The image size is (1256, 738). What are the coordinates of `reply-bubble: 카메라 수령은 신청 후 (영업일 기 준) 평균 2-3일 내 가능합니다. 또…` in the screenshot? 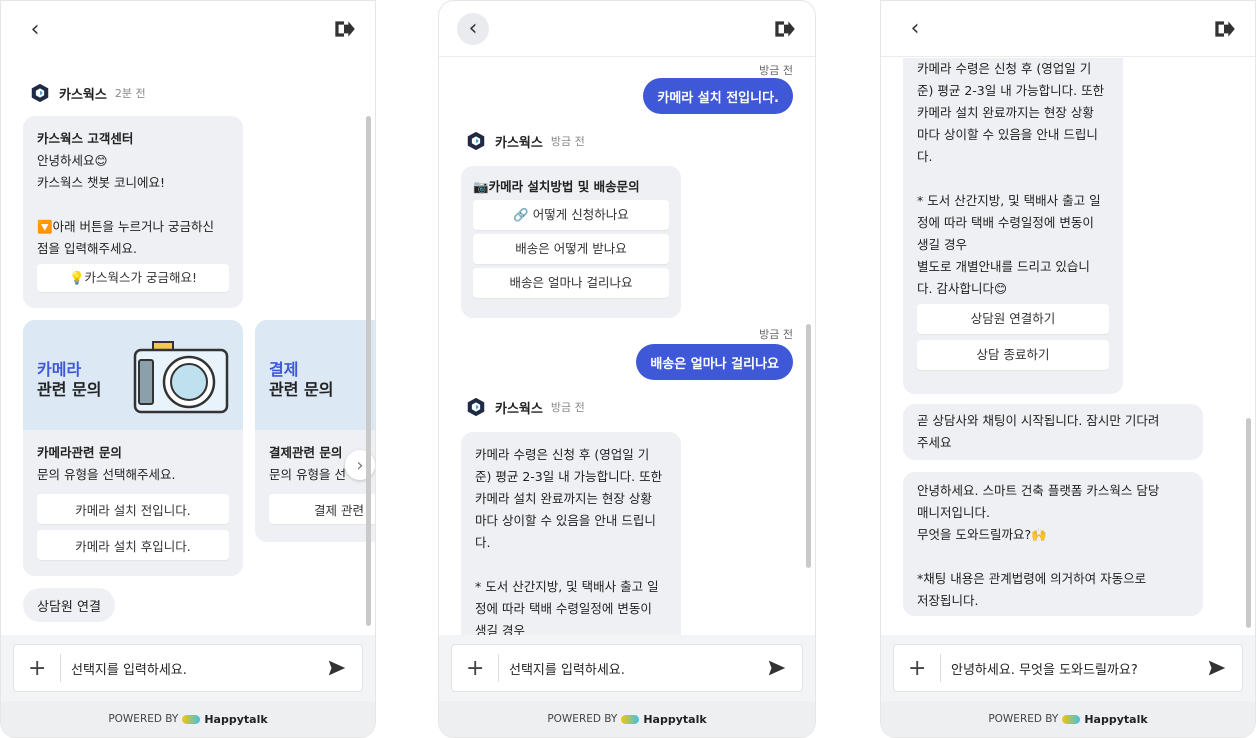 It's located at (1013, 226).